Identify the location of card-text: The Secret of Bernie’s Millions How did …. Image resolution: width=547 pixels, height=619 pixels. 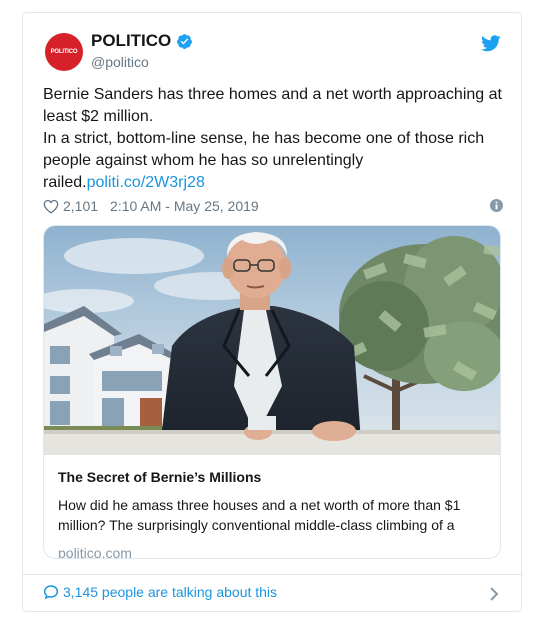
(273, 513).